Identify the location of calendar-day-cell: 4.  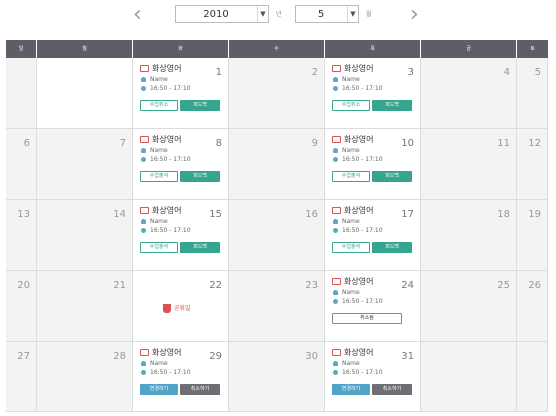
(469, 93).